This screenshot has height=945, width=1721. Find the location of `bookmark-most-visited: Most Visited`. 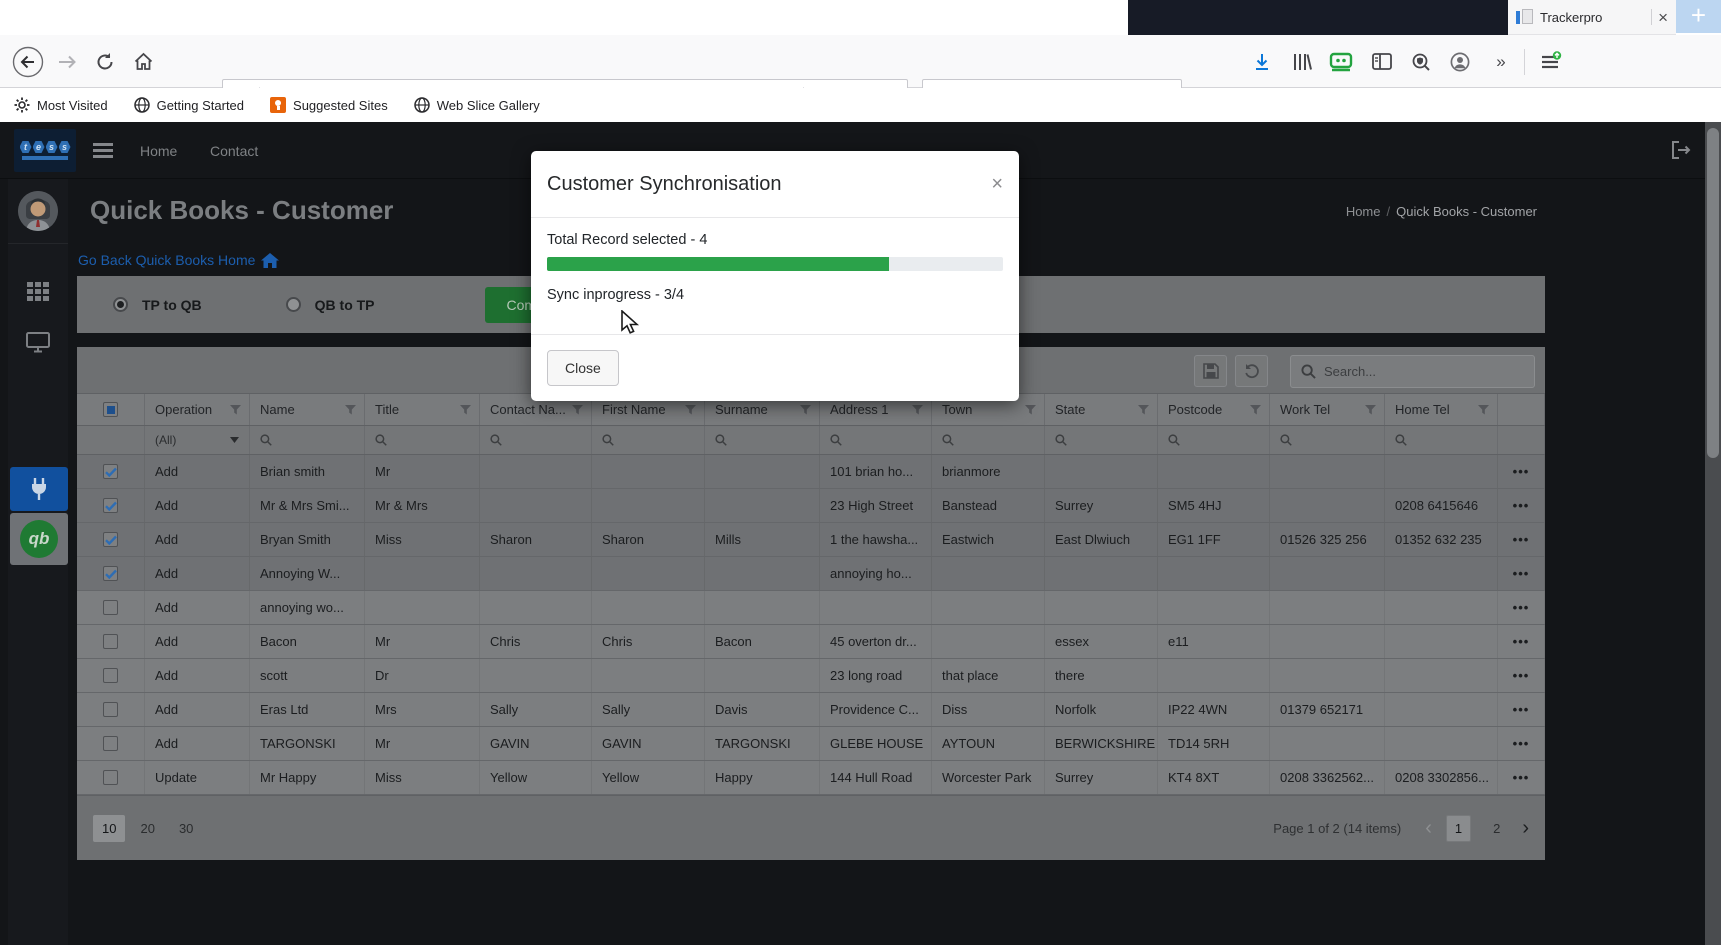

bookmark-most-visited: Most Visited is located at coordinates (61, 105).